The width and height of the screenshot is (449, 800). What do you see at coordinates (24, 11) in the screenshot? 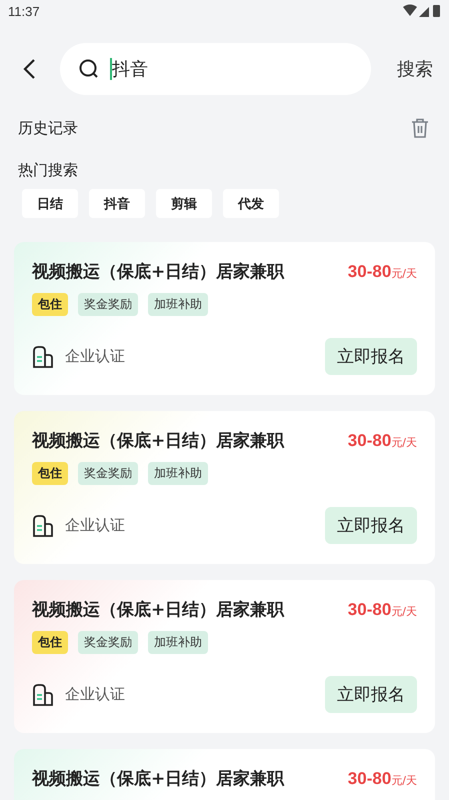
I see `status-time: 11:37` at bounding box center [24, 11].